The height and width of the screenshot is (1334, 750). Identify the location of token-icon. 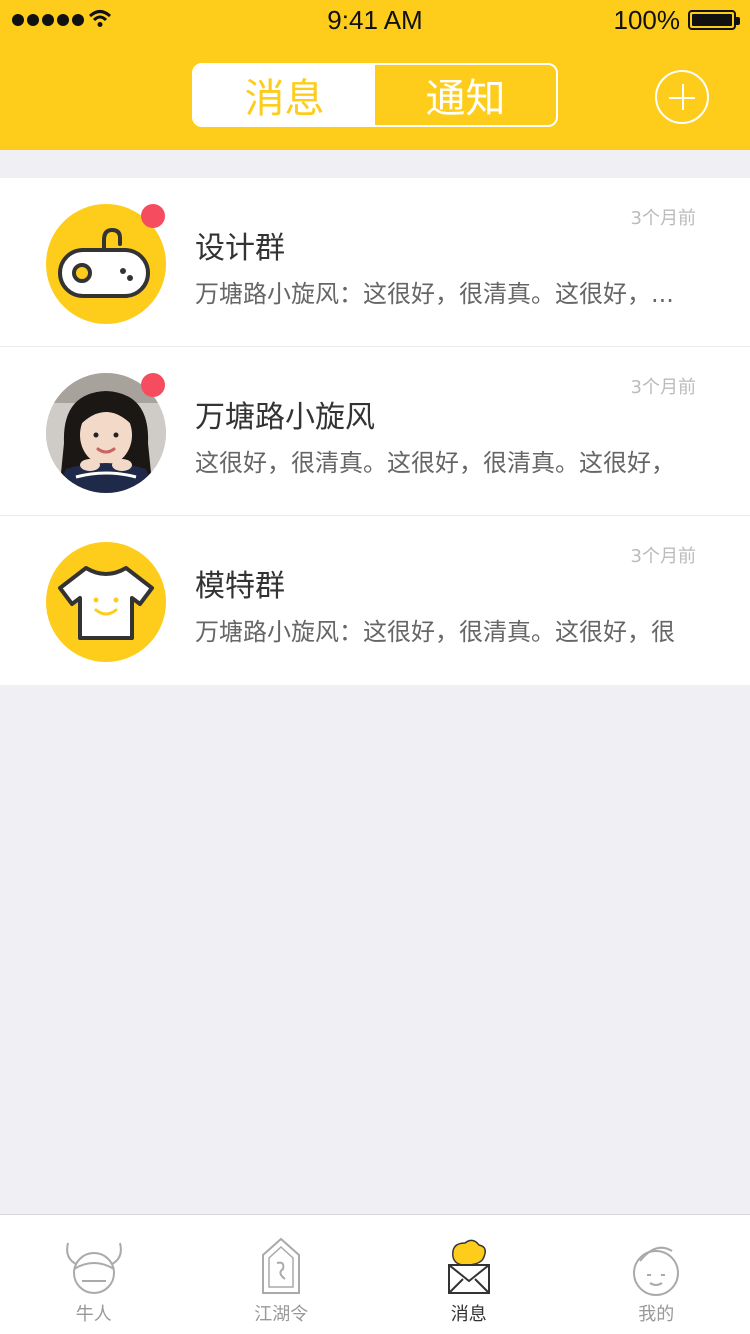
(281, 1269).